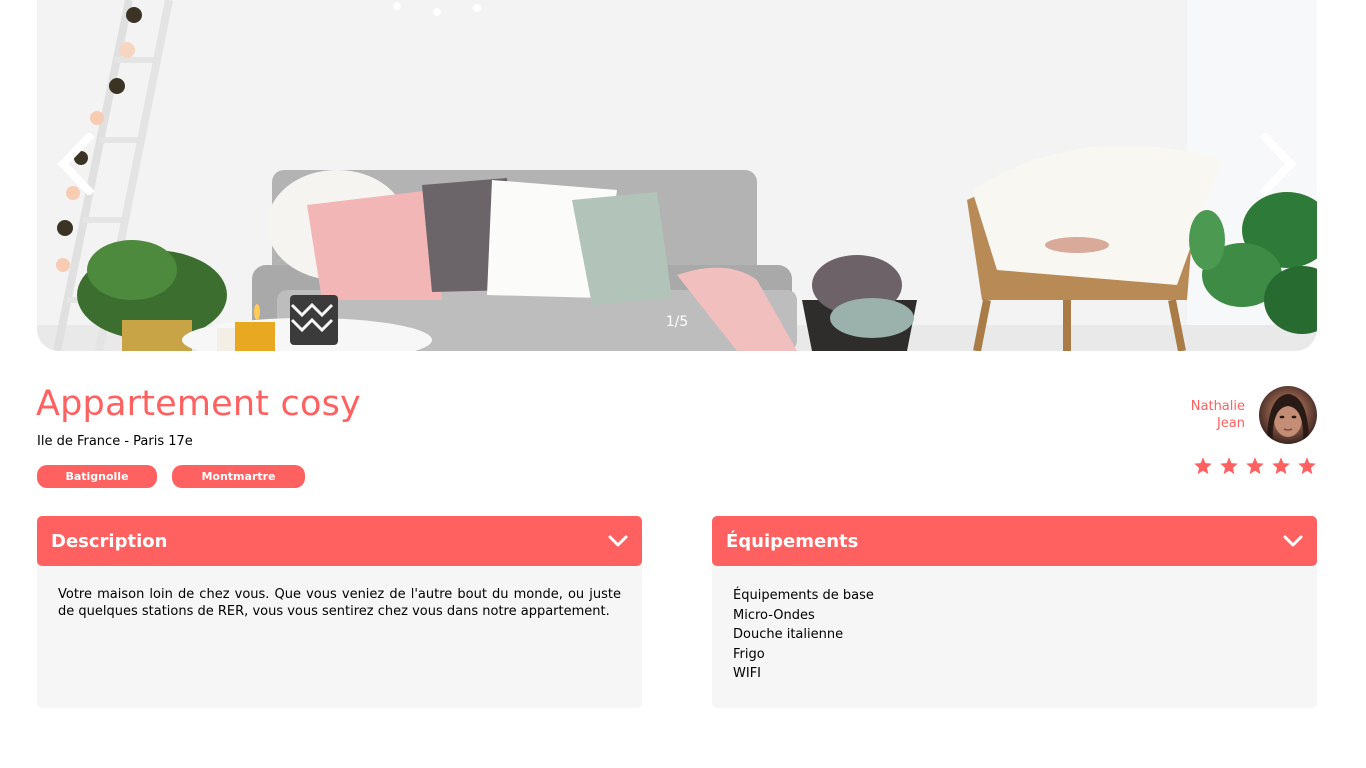 The image size is (1366, 768). What do you see at coordinates (339, 541) in the screenshot?
I see `description-toggle: Description` at bounding box center [339, 541].